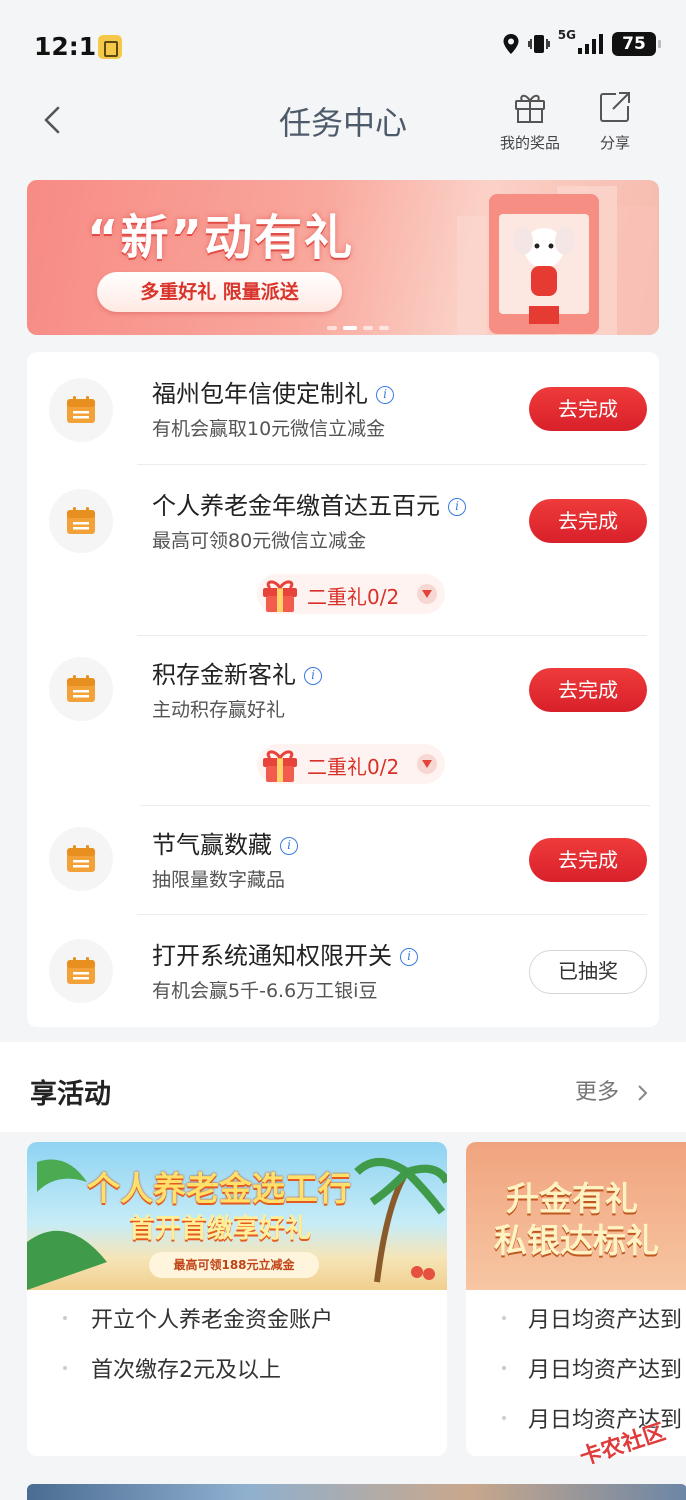 This screenshot has width=686, height=1500. I want to click on pagination-dot-active, so click(350, 328).